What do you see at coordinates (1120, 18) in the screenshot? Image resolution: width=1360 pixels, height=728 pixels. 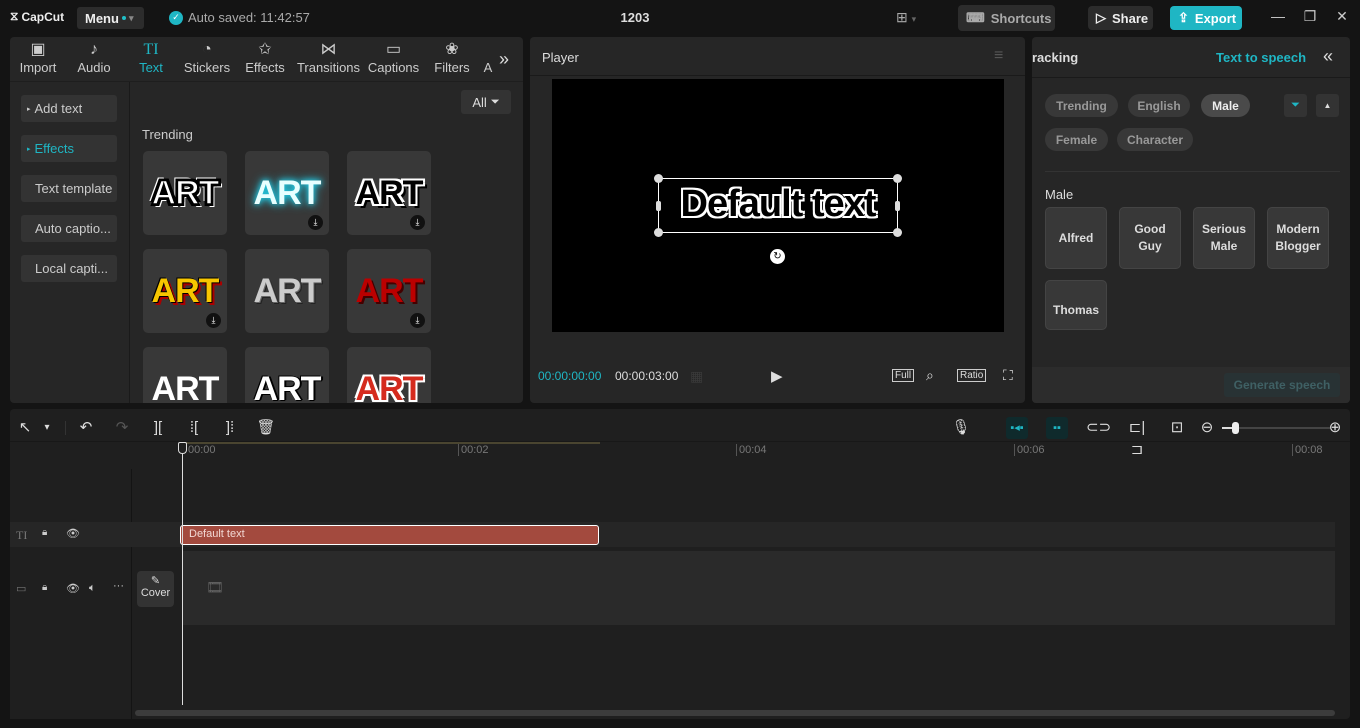 I see `share-button: ▷ Share` at bounding box center [1120, 18].